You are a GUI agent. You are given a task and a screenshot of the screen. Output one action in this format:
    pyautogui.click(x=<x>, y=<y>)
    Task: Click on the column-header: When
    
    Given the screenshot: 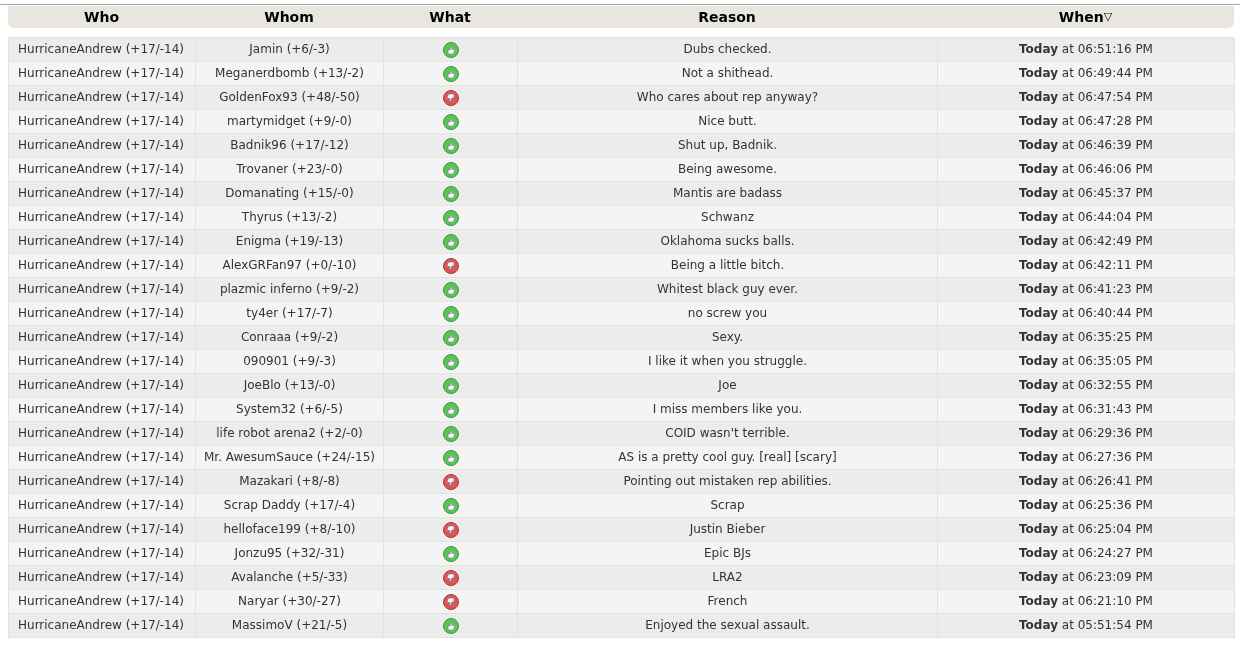 What is the action you would take?
    pyautogui.click(x=1081, y=17)
    